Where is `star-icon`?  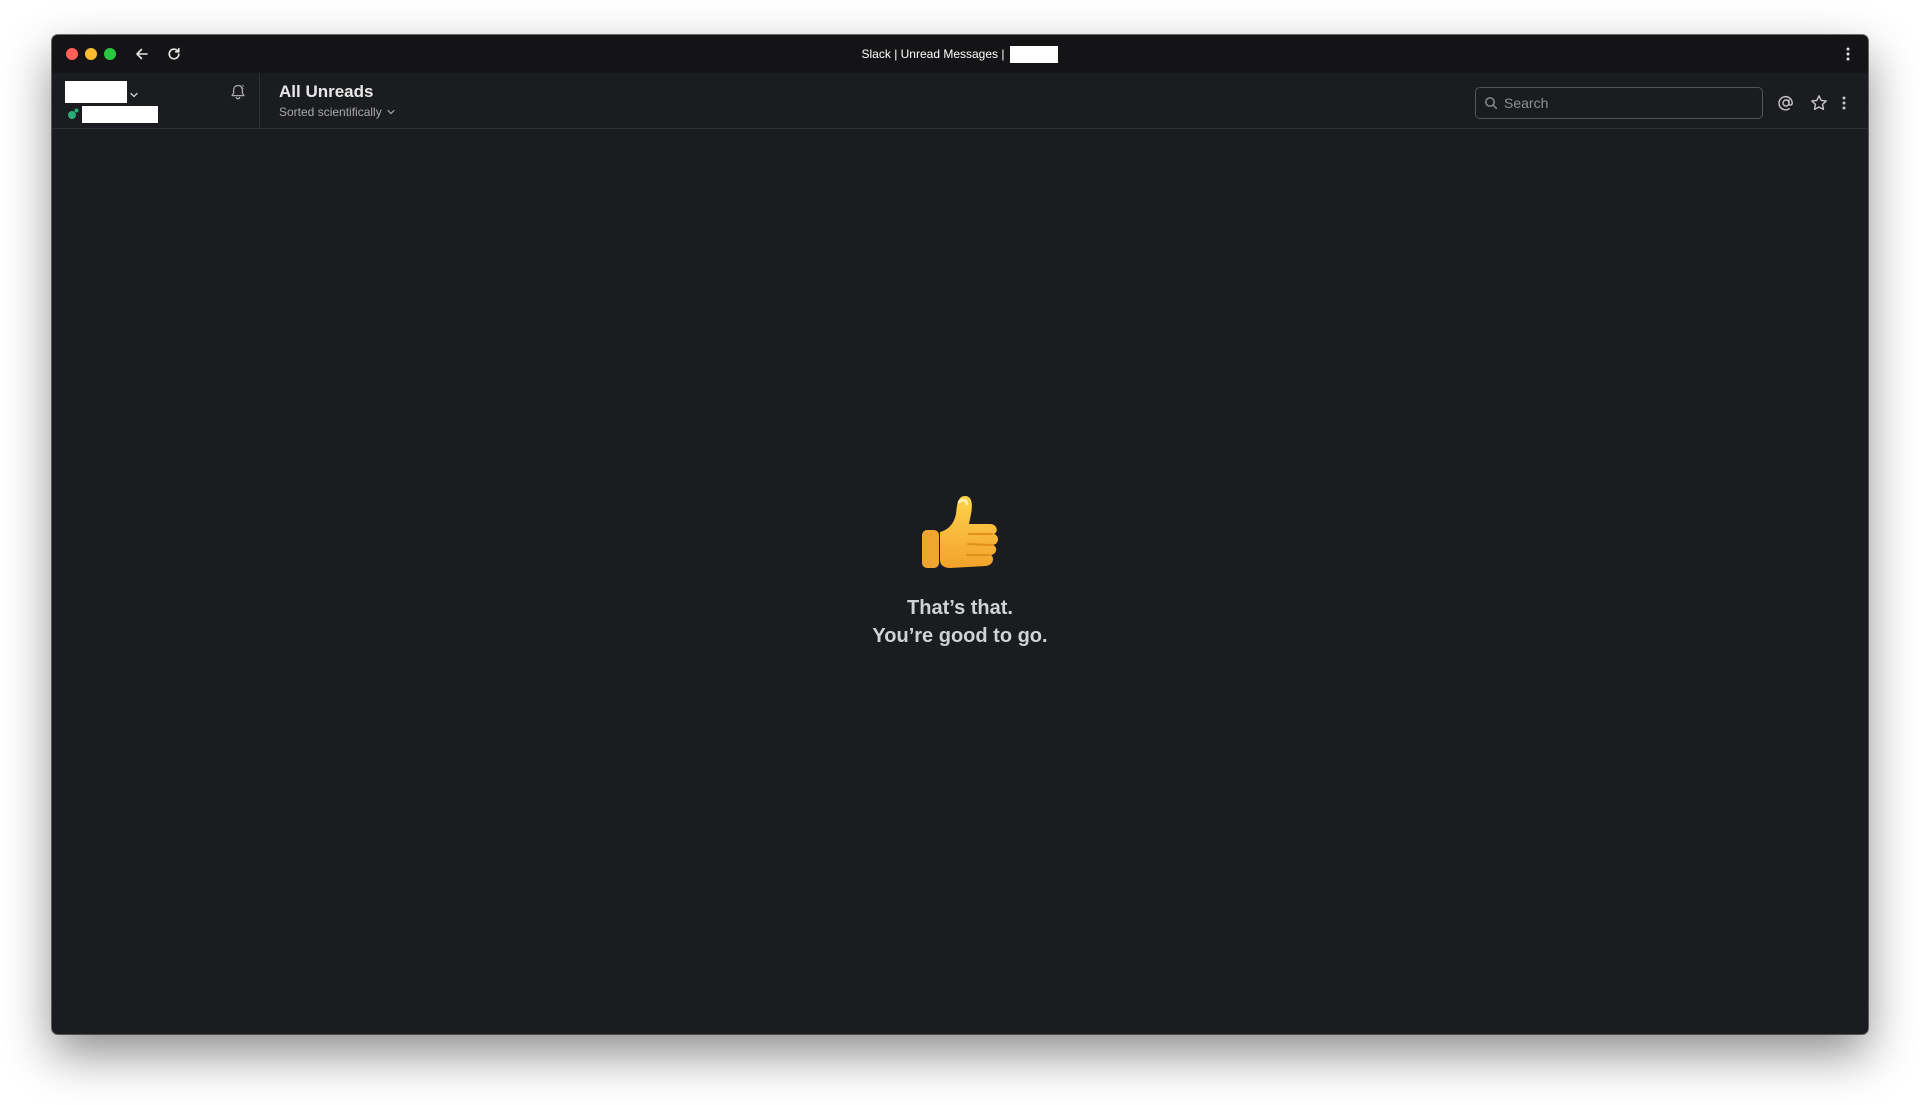 star-icon is located at coordinates (1819, 103).